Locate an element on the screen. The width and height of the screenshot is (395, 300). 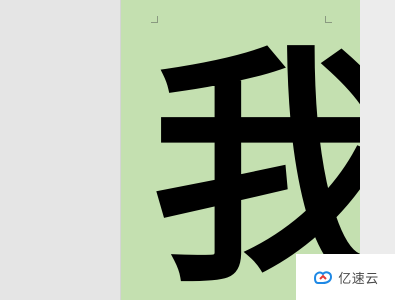
watermark-badge: 亿速云 is located at coordinates (345, 277).